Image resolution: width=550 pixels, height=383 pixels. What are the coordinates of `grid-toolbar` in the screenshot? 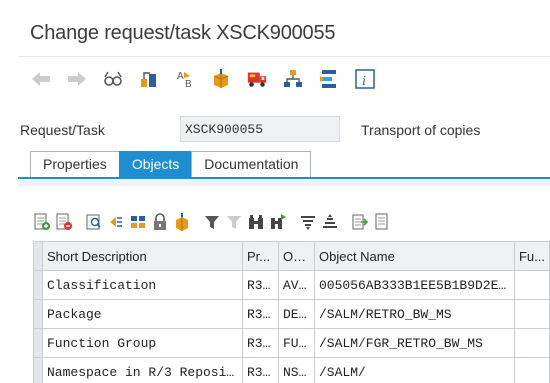 It's located at (214, 222).